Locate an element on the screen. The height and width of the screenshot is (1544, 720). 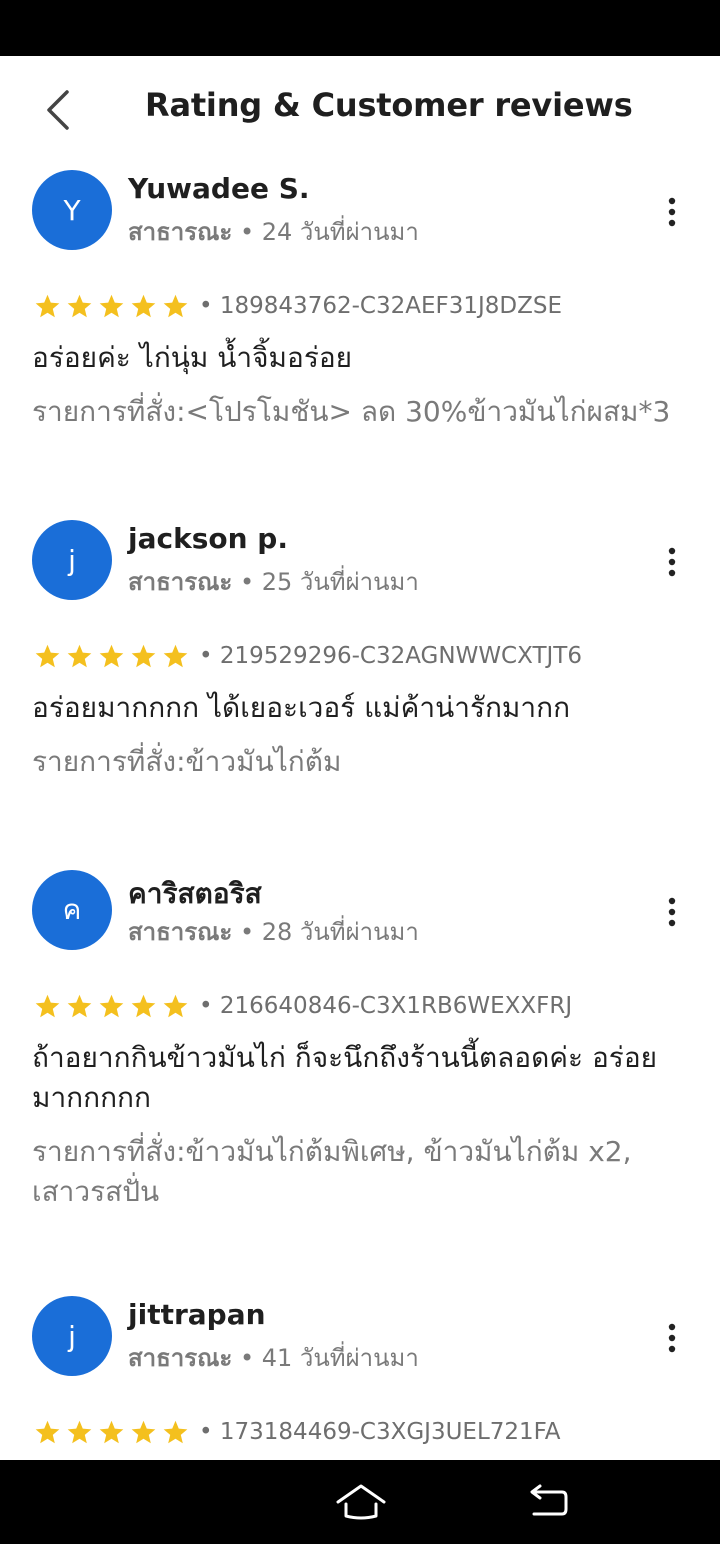
header: Rating & Customer reviews is located at coordinates (360, 110).